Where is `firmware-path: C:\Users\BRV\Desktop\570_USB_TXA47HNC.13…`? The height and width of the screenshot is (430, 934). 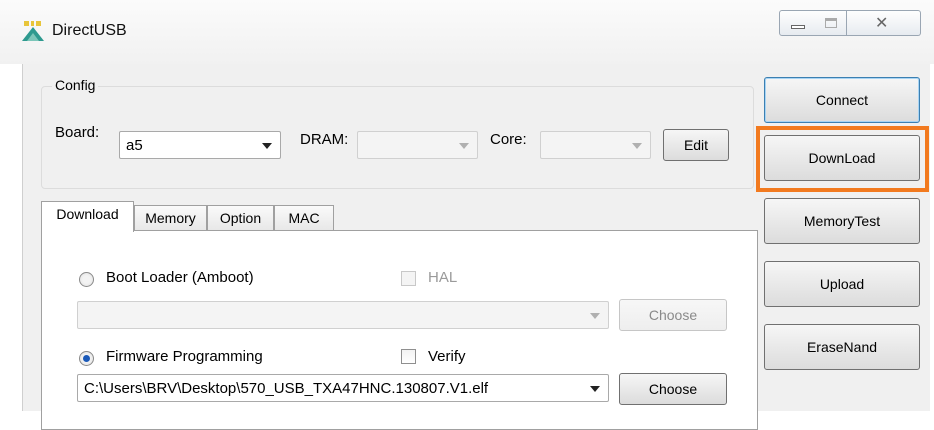 firmware-path: C:\Users\BRV\Desktop\570_USB_TXA47HNC.13… is located at coordinates (286, 388).